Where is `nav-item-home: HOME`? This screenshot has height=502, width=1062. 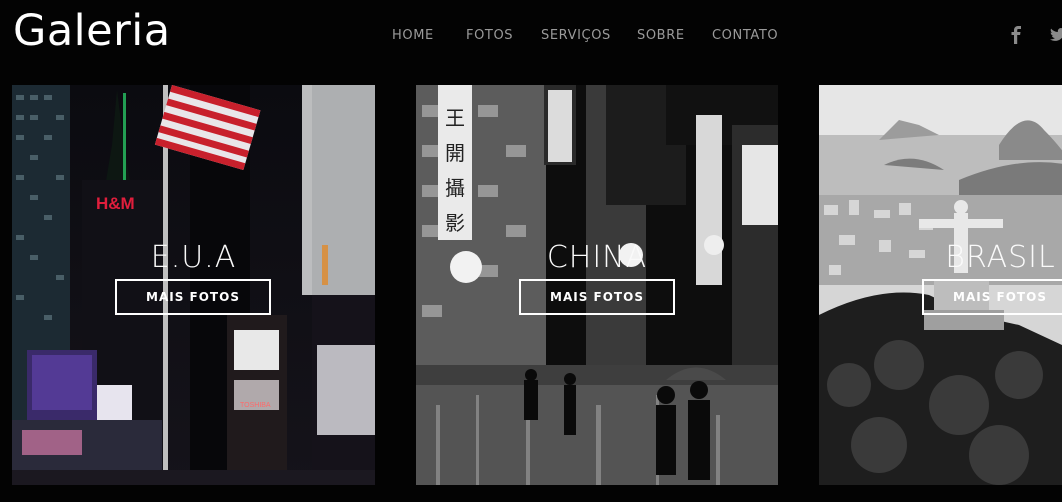
nav-item-home: HOME is located at coordinates (413, 35).